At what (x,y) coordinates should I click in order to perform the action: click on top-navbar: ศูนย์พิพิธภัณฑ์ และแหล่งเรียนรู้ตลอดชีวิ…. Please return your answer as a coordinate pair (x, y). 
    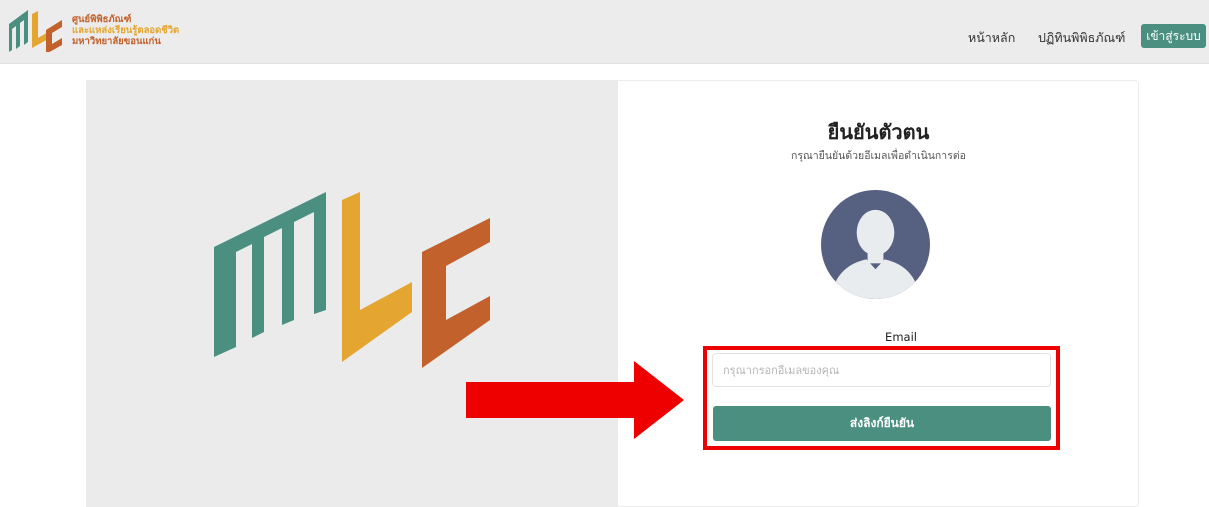
    Looking at the image, I should click on (604, 32).